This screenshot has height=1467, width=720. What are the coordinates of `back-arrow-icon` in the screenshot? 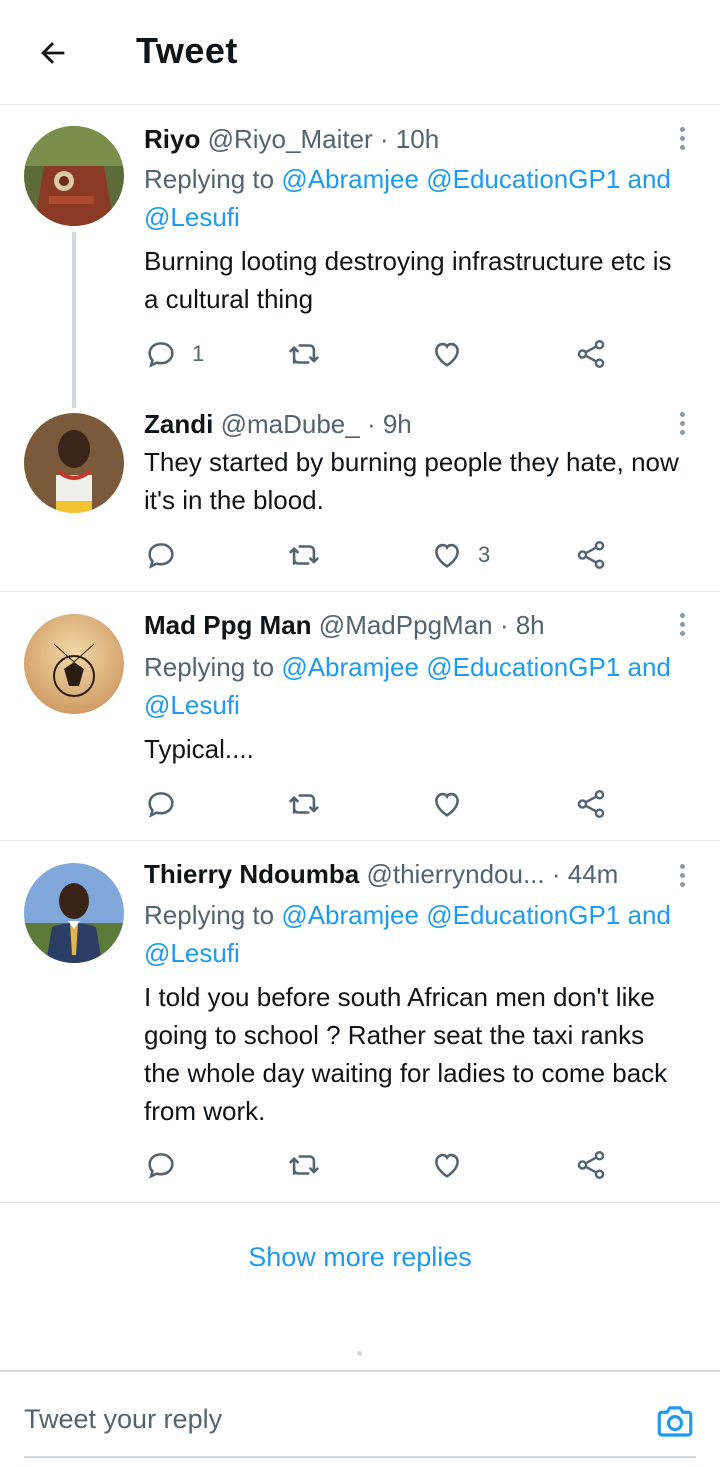 It's located at (53, 53).